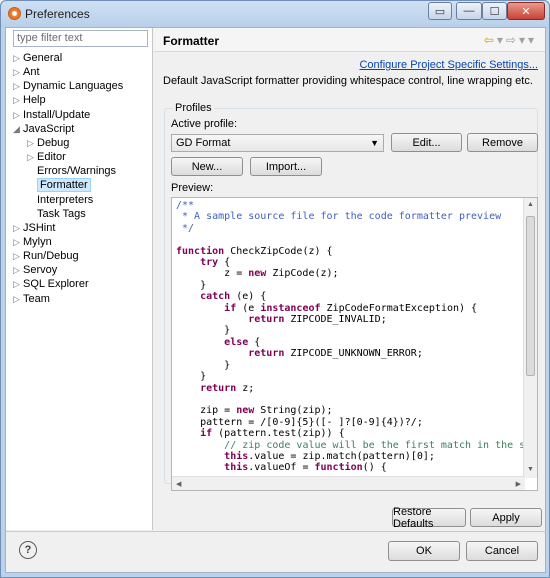  I want to click on eclipse-icon, so click(14, 13).